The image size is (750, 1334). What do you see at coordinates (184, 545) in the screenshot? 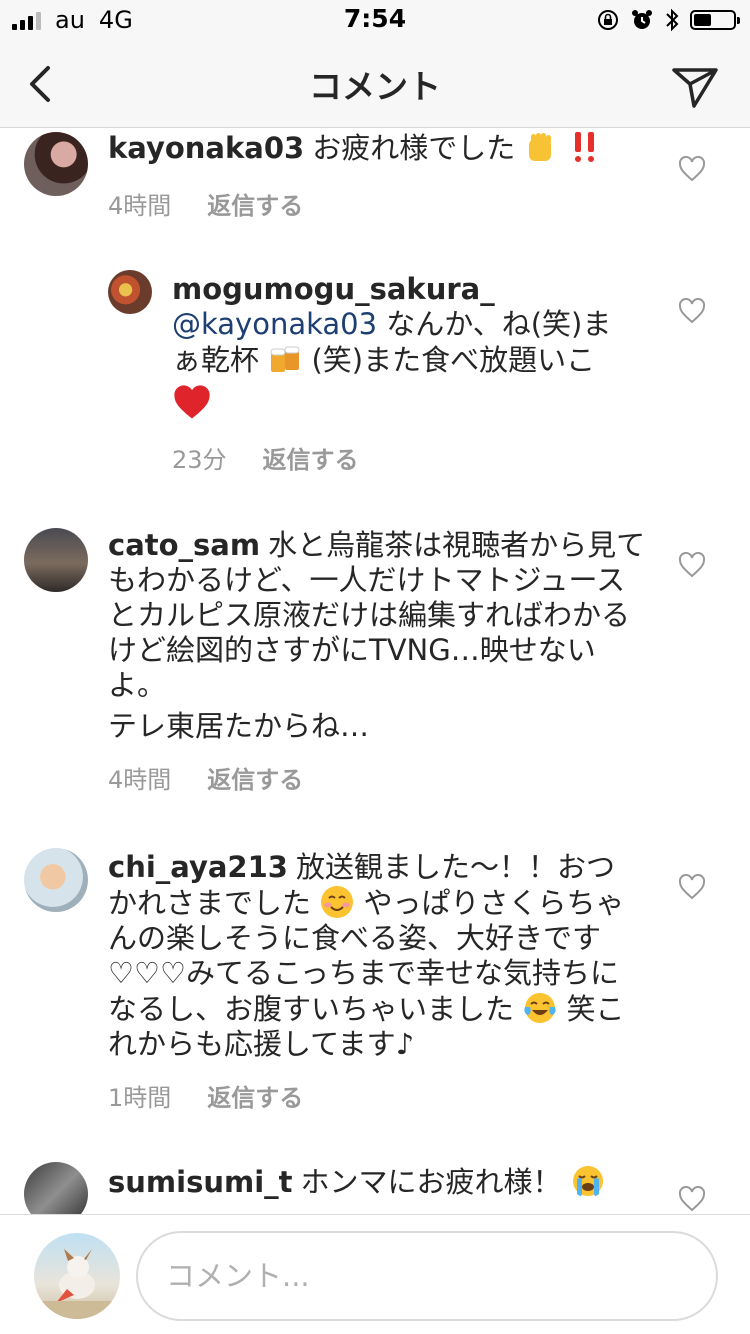
I see `comment-username: cato_sam` at bounding box center [184, 545].